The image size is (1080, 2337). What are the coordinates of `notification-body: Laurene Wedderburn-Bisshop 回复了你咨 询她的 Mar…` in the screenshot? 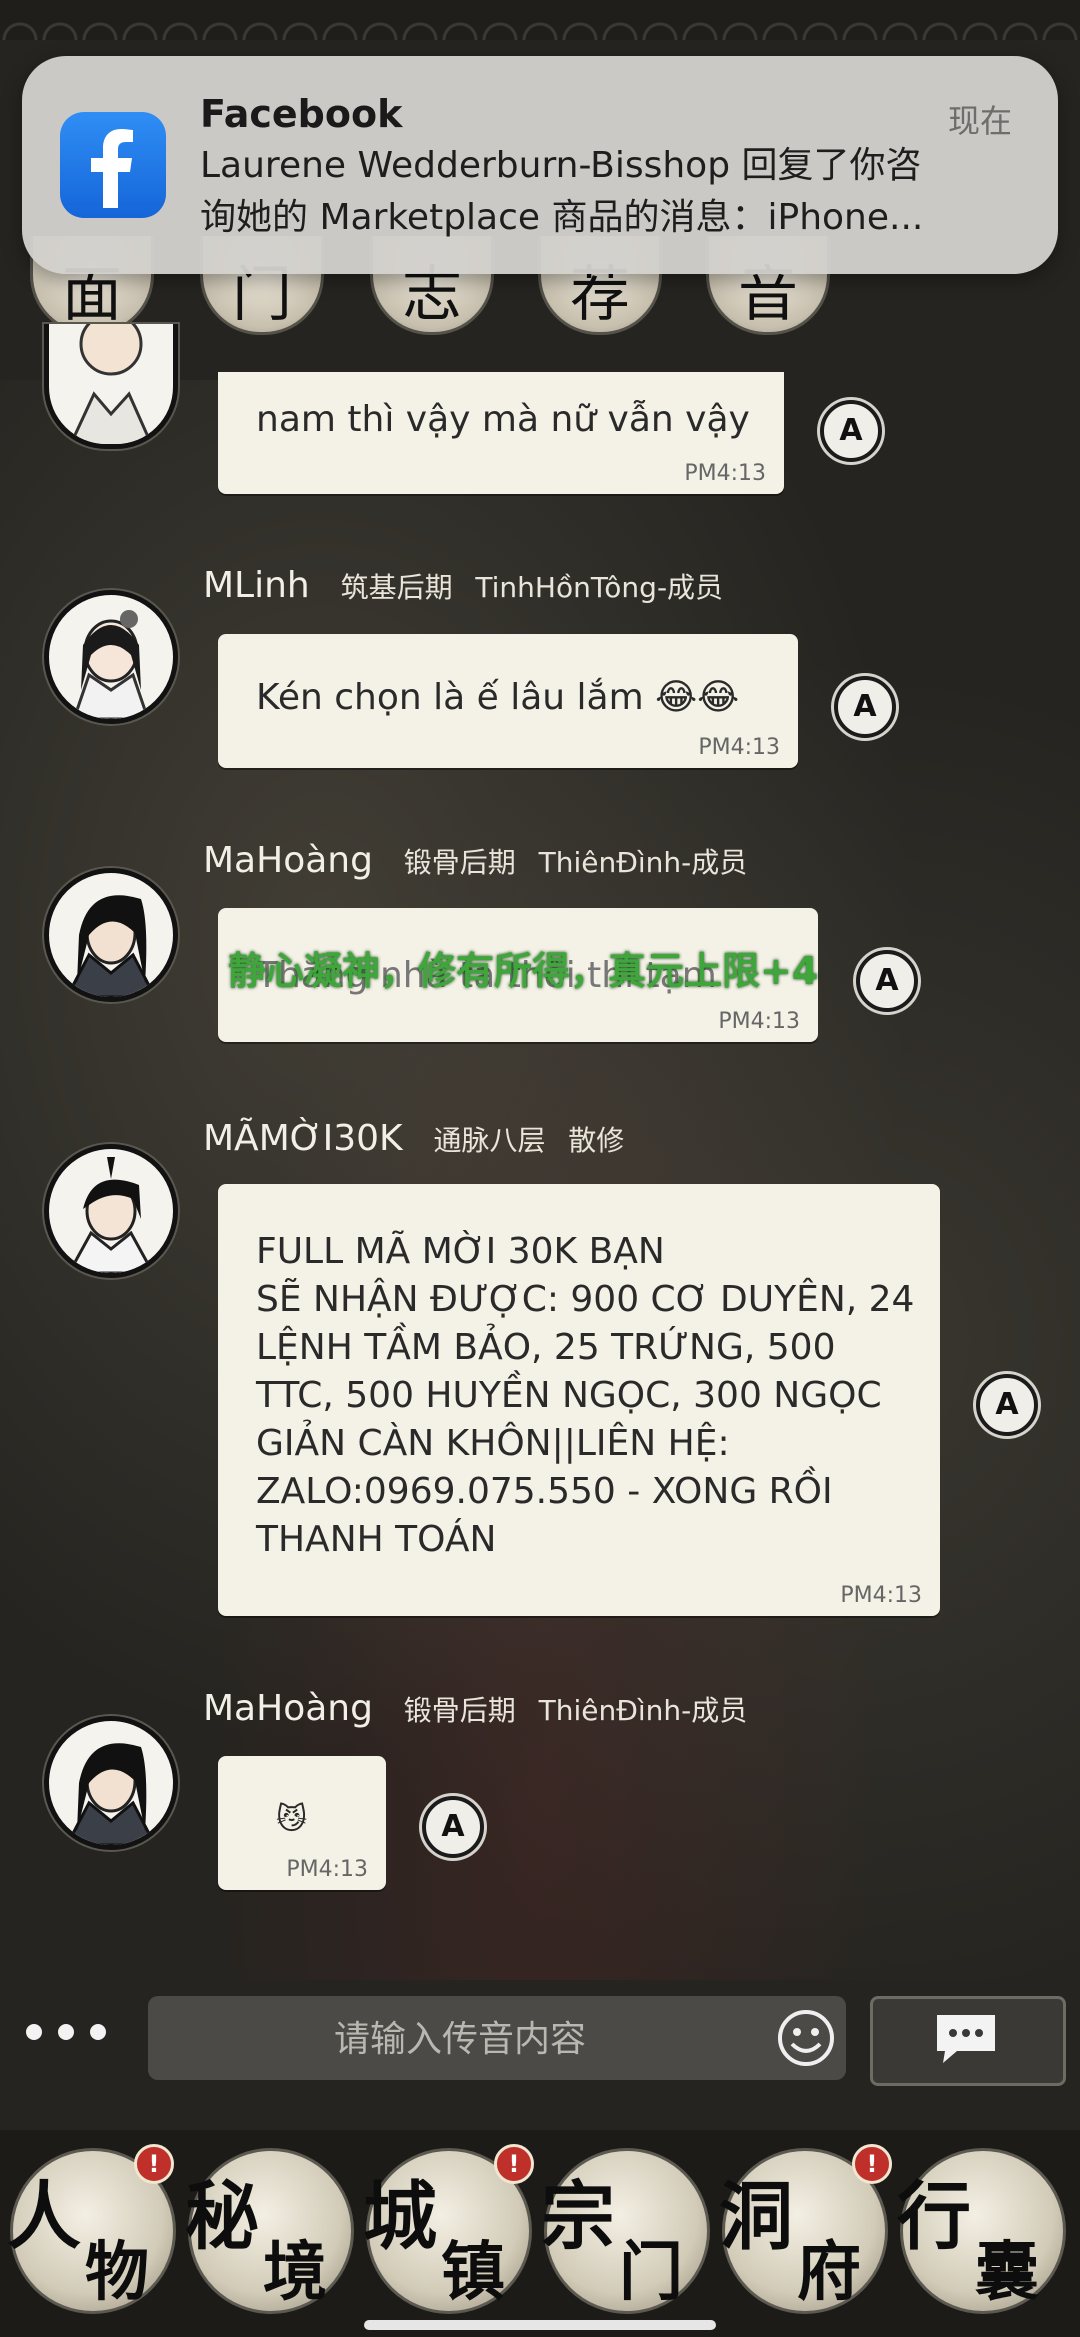 It's located at (610, 192).